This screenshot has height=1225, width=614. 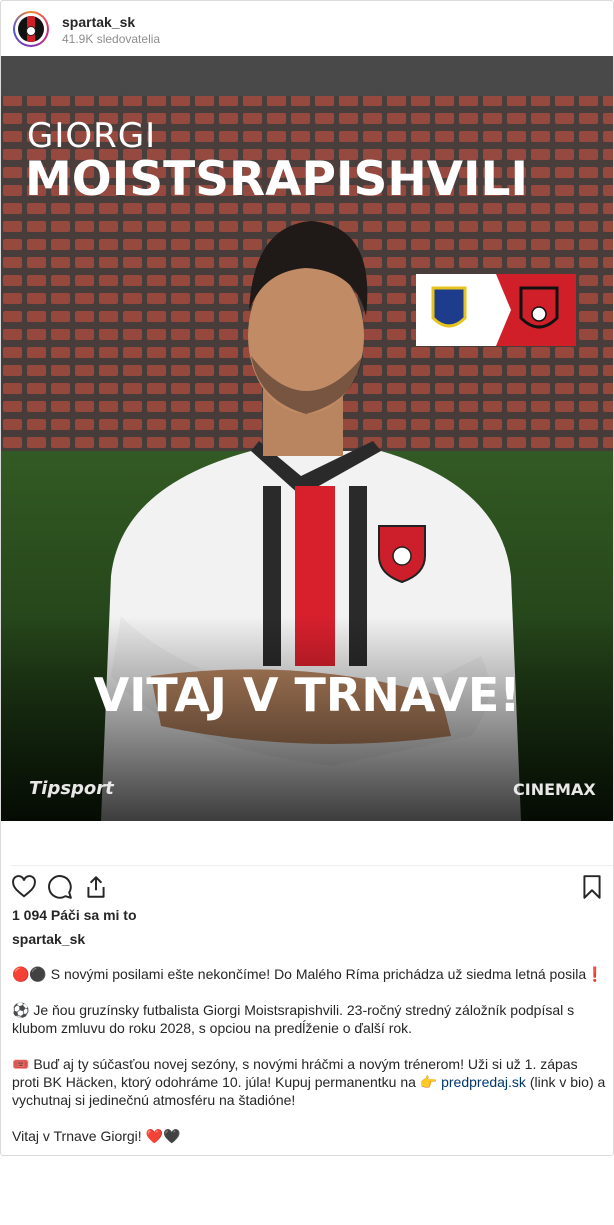 I want to click on avatar, so click(x=31, y=29).